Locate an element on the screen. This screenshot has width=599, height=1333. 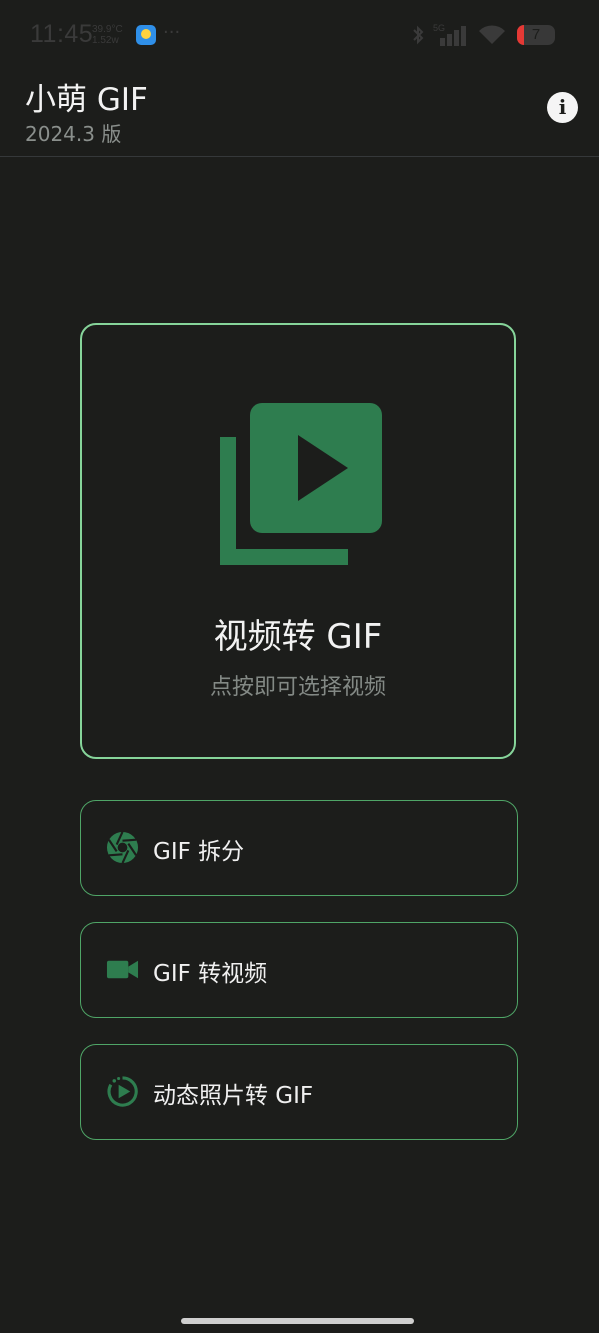
videocam-icon is located at coordinates (122, 969).